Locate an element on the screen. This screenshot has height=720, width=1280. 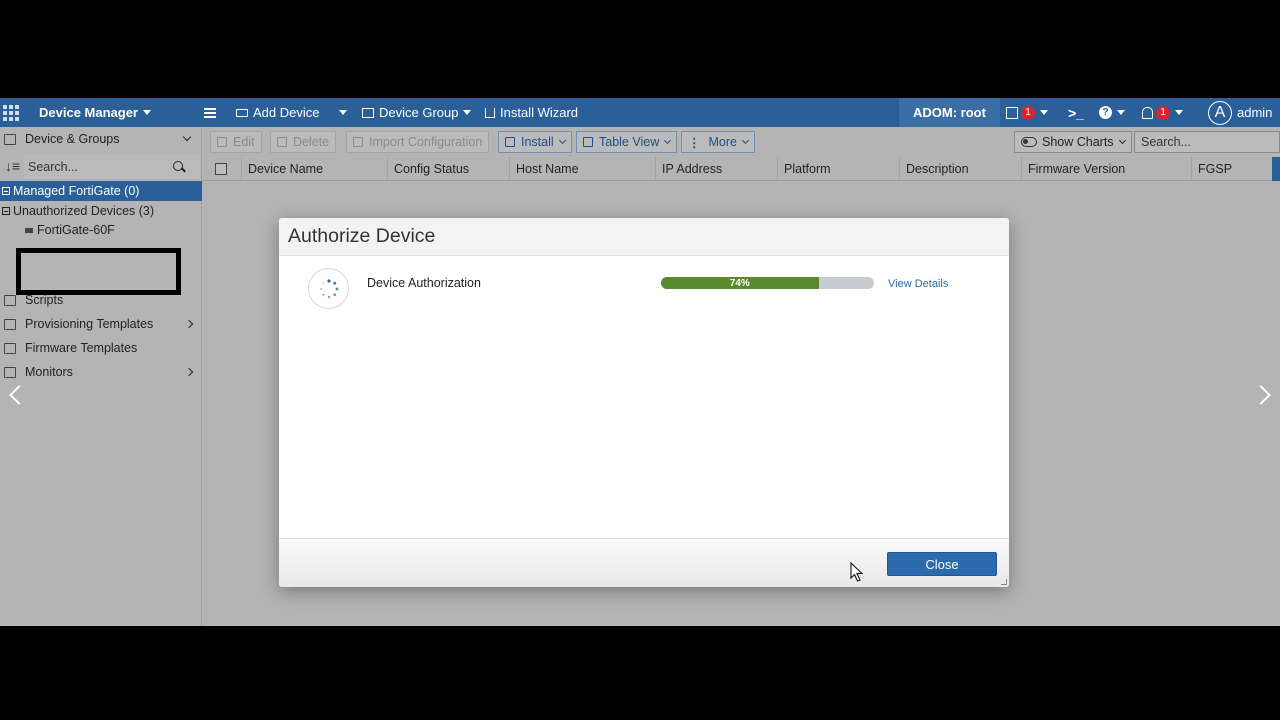
sidebar-item-monitors: Monitors is located at coordinates (101, 372).